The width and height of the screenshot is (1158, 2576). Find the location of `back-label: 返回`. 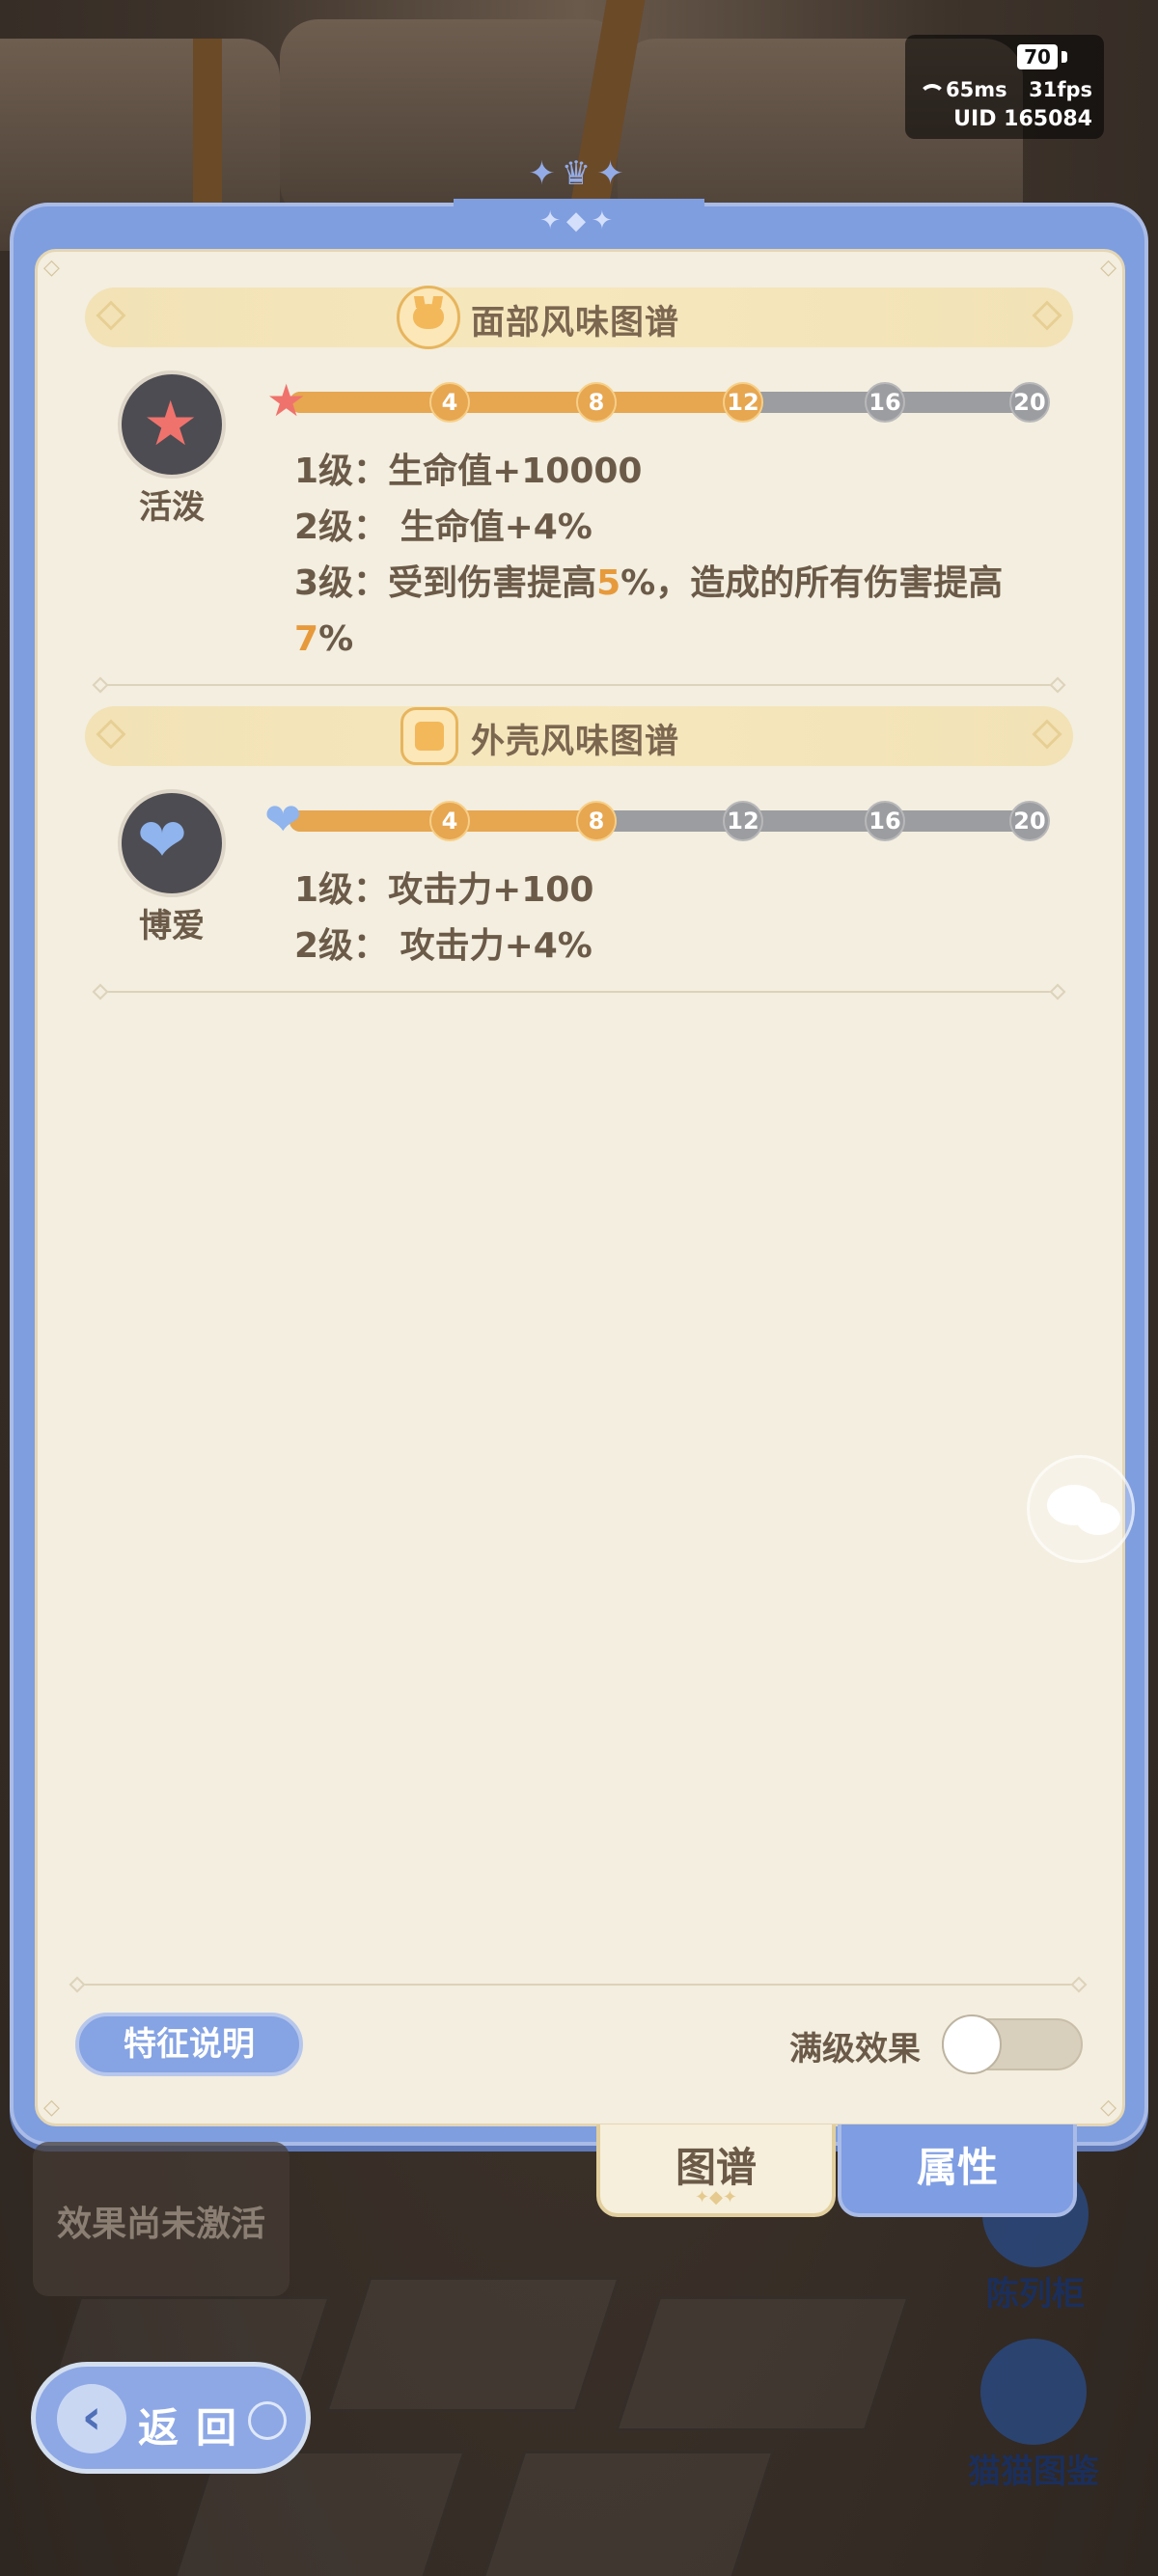

back-label: 返回 is located at coordinates (196, 2428).